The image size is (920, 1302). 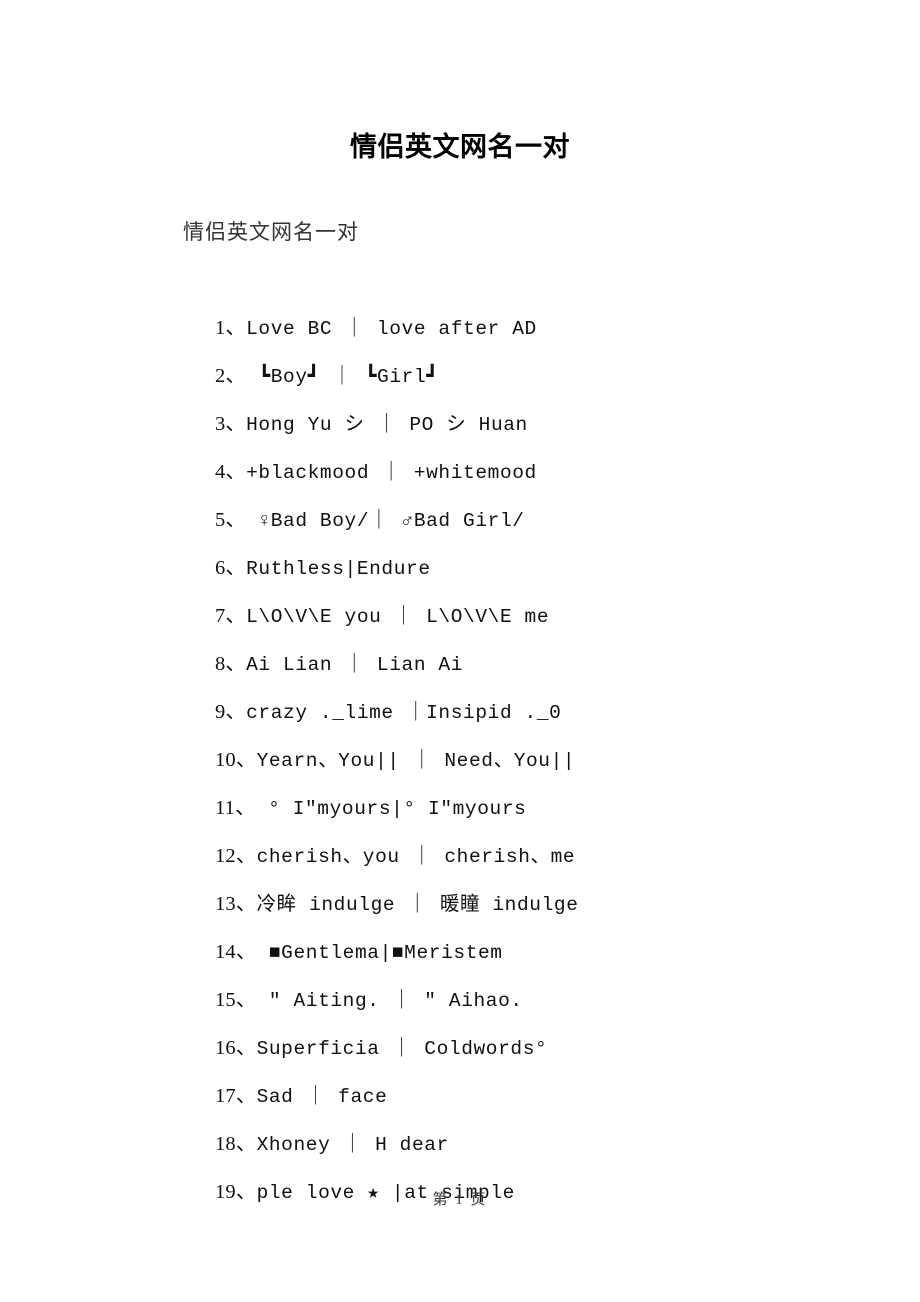 I want to click on list-item-number: 4、, so click(x=230, y=472).